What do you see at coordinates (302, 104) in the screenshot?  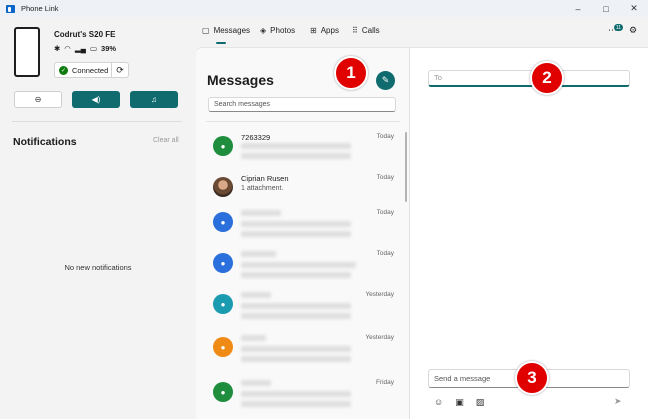 I see `search-messages-input: Search messages` at bounding box center [302, 104].